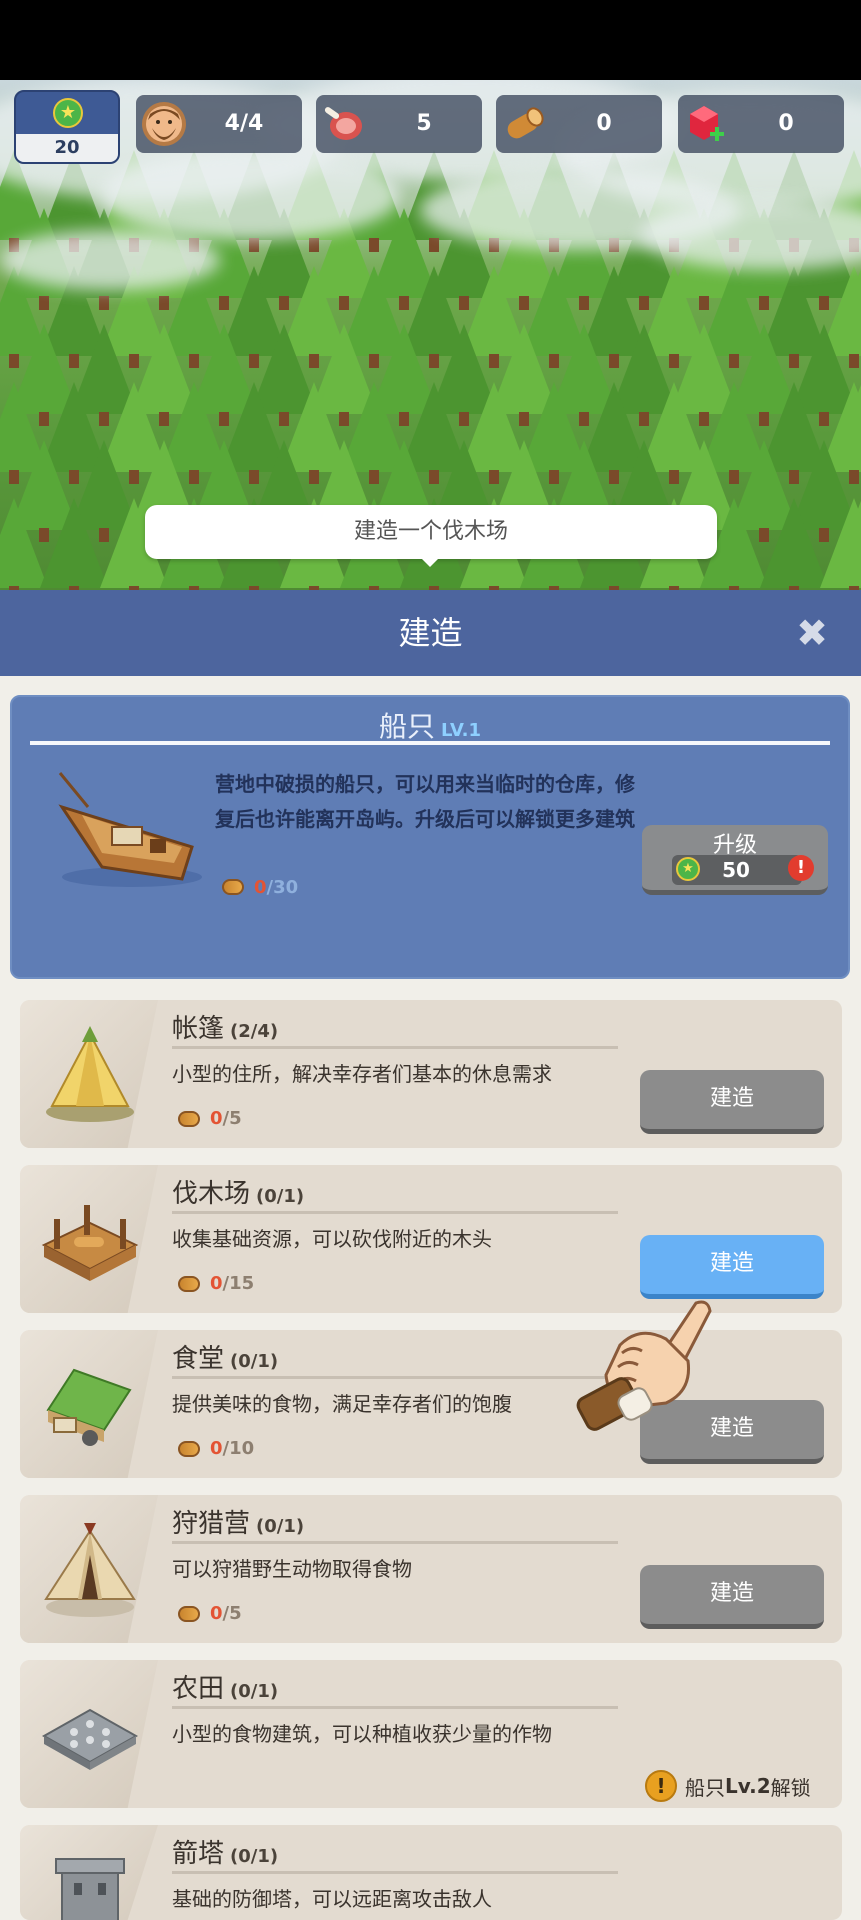 The image size is (861, 1920). What do you see at coordinates (90, 1404) in the screenshot?
I see `canteen-icon` at bounding box center [90, 1404].